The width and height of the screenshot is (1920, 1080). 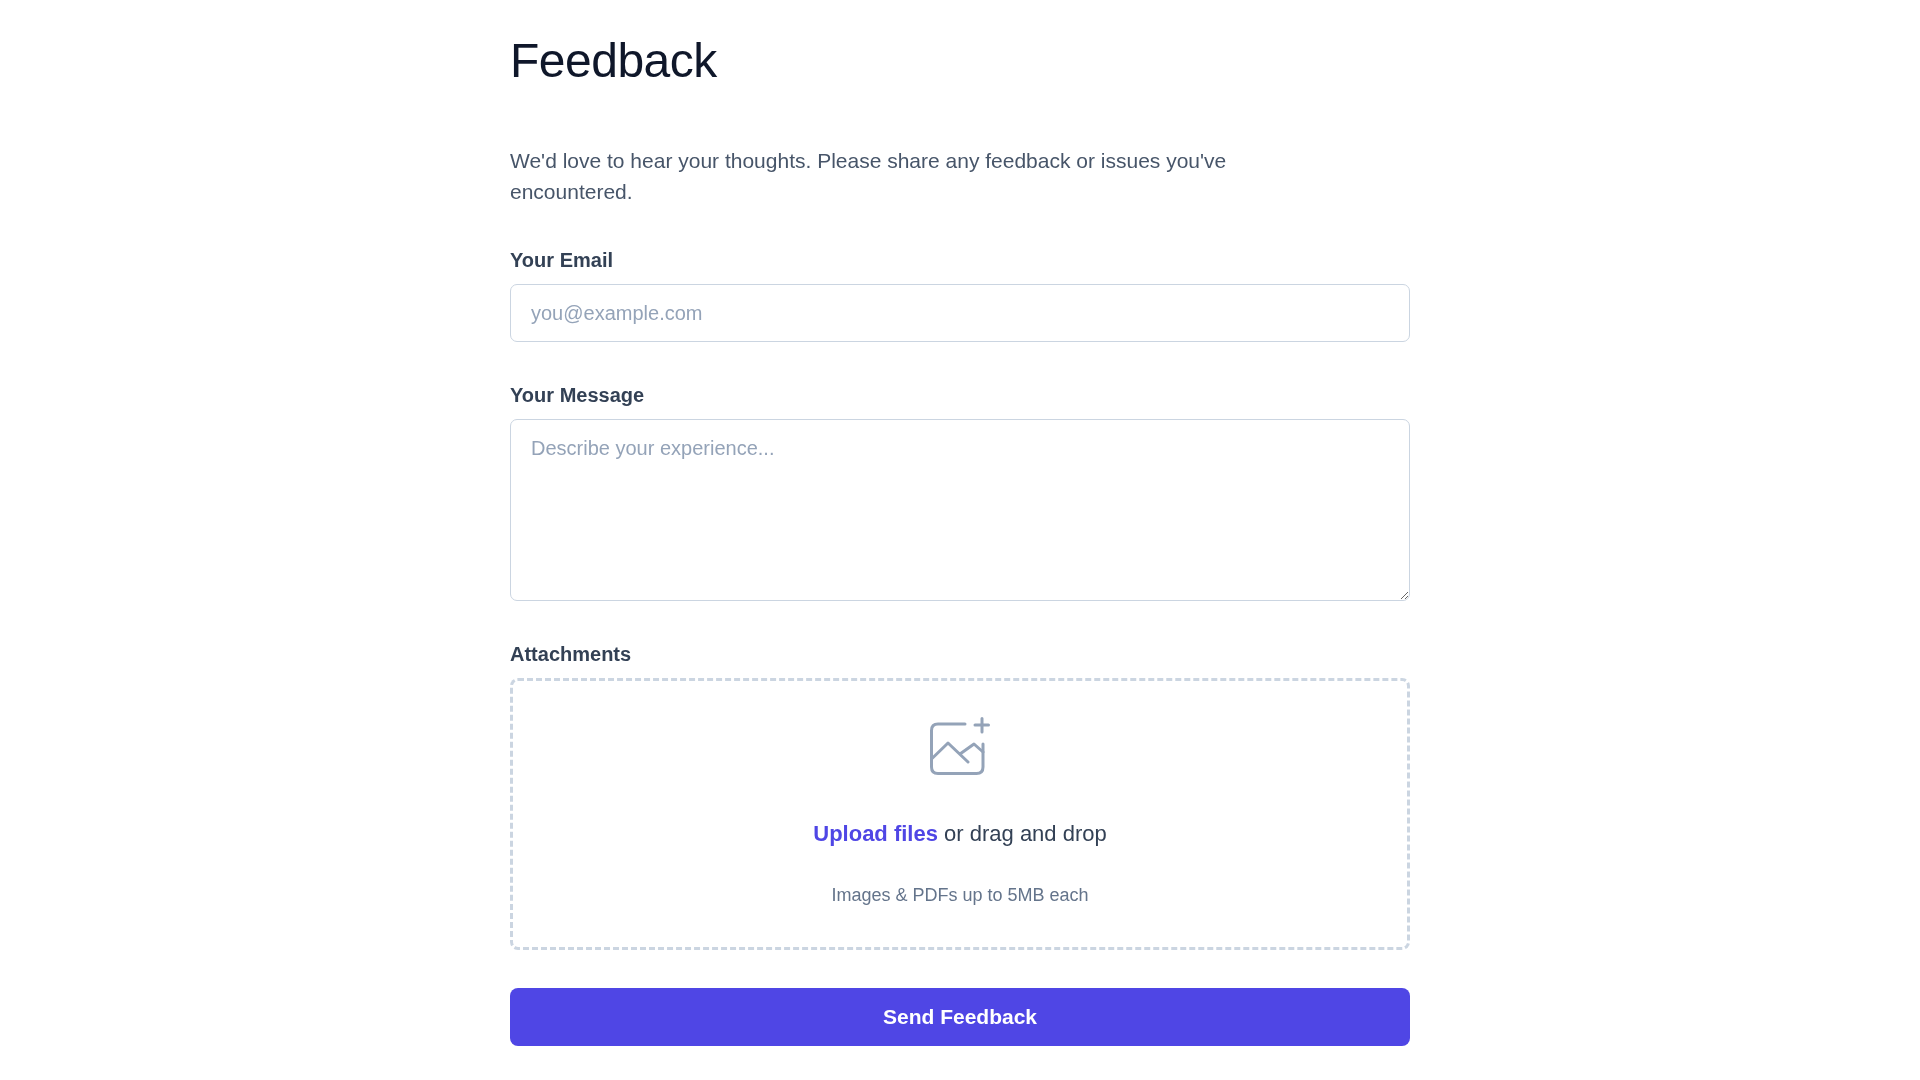 I want to click on email-label: Your Email, so click(x=561, y=260).